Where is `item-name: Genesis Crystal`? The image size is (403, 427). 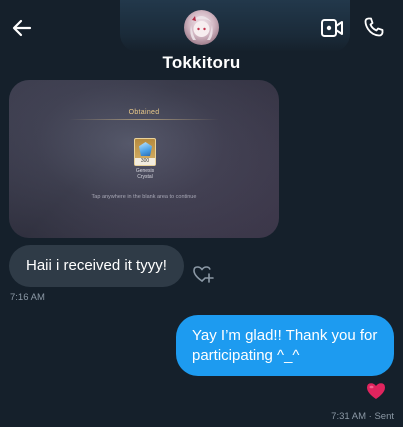 item-name: Genesis Crystal is located at coordinates (145, 174).